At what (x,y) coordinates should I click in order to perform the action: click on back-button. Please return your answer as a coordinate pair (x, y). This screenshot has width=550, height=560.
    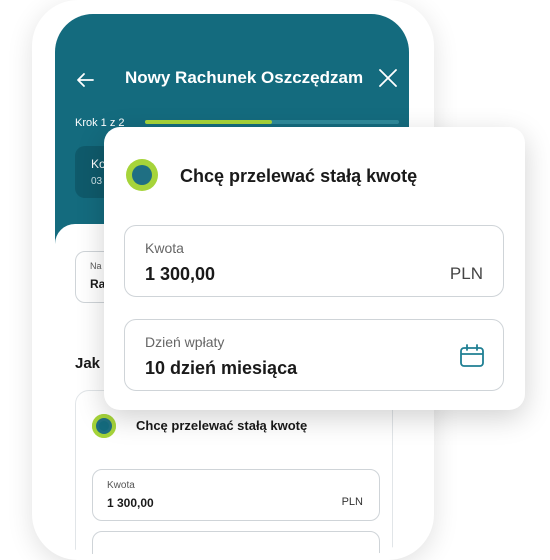
    Looking at the image, I should click on (85, 80).